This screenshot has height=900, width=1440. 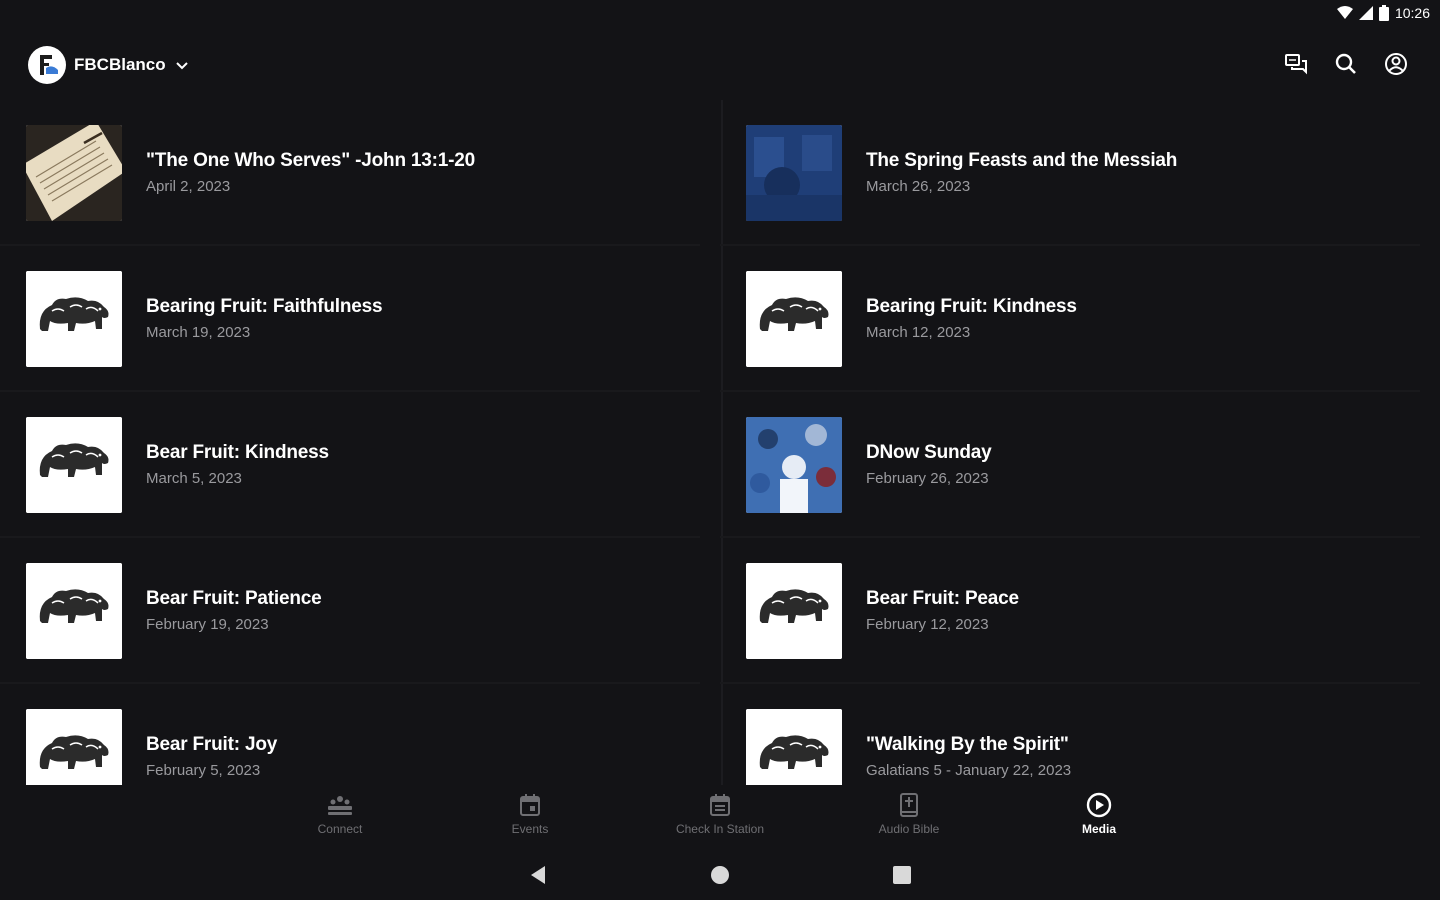 I want to click on media-item: Bearing Fruit: Kindness March 12, 2023, so click(x=1070, y=319).